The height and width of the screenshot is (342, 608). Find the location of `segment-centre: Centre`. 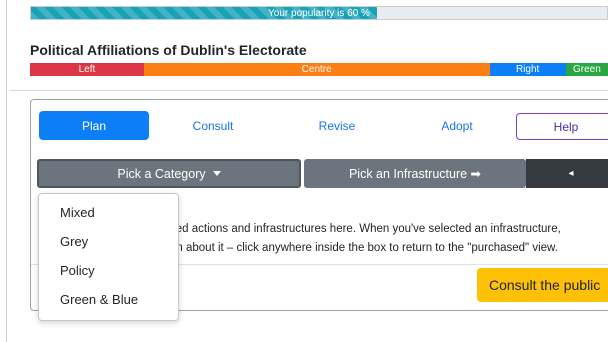

segment-centre: Centre is located at coordinates (316, 69).